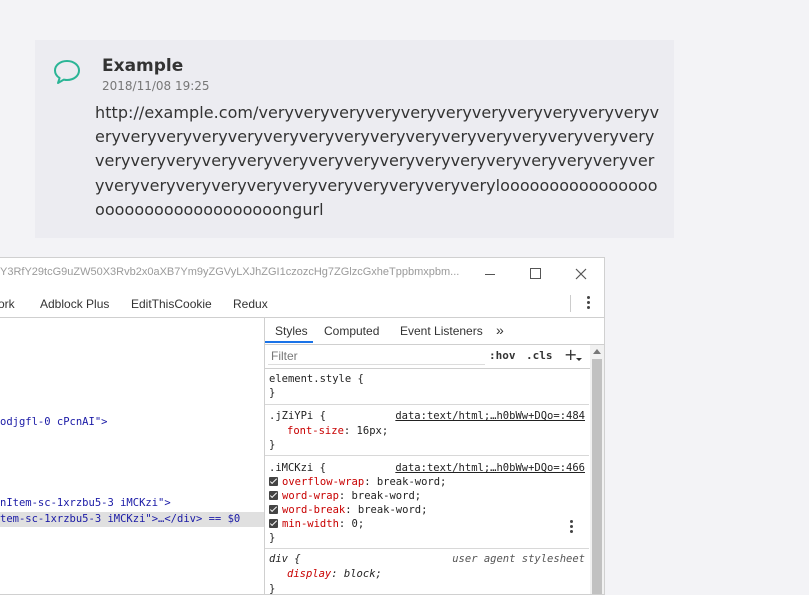 This screenshot has width=809, height=595. What do you see at coordinates (285, 559) in the screenshot?
I see `rule-selector: div {` at bounding box center [285, 559].